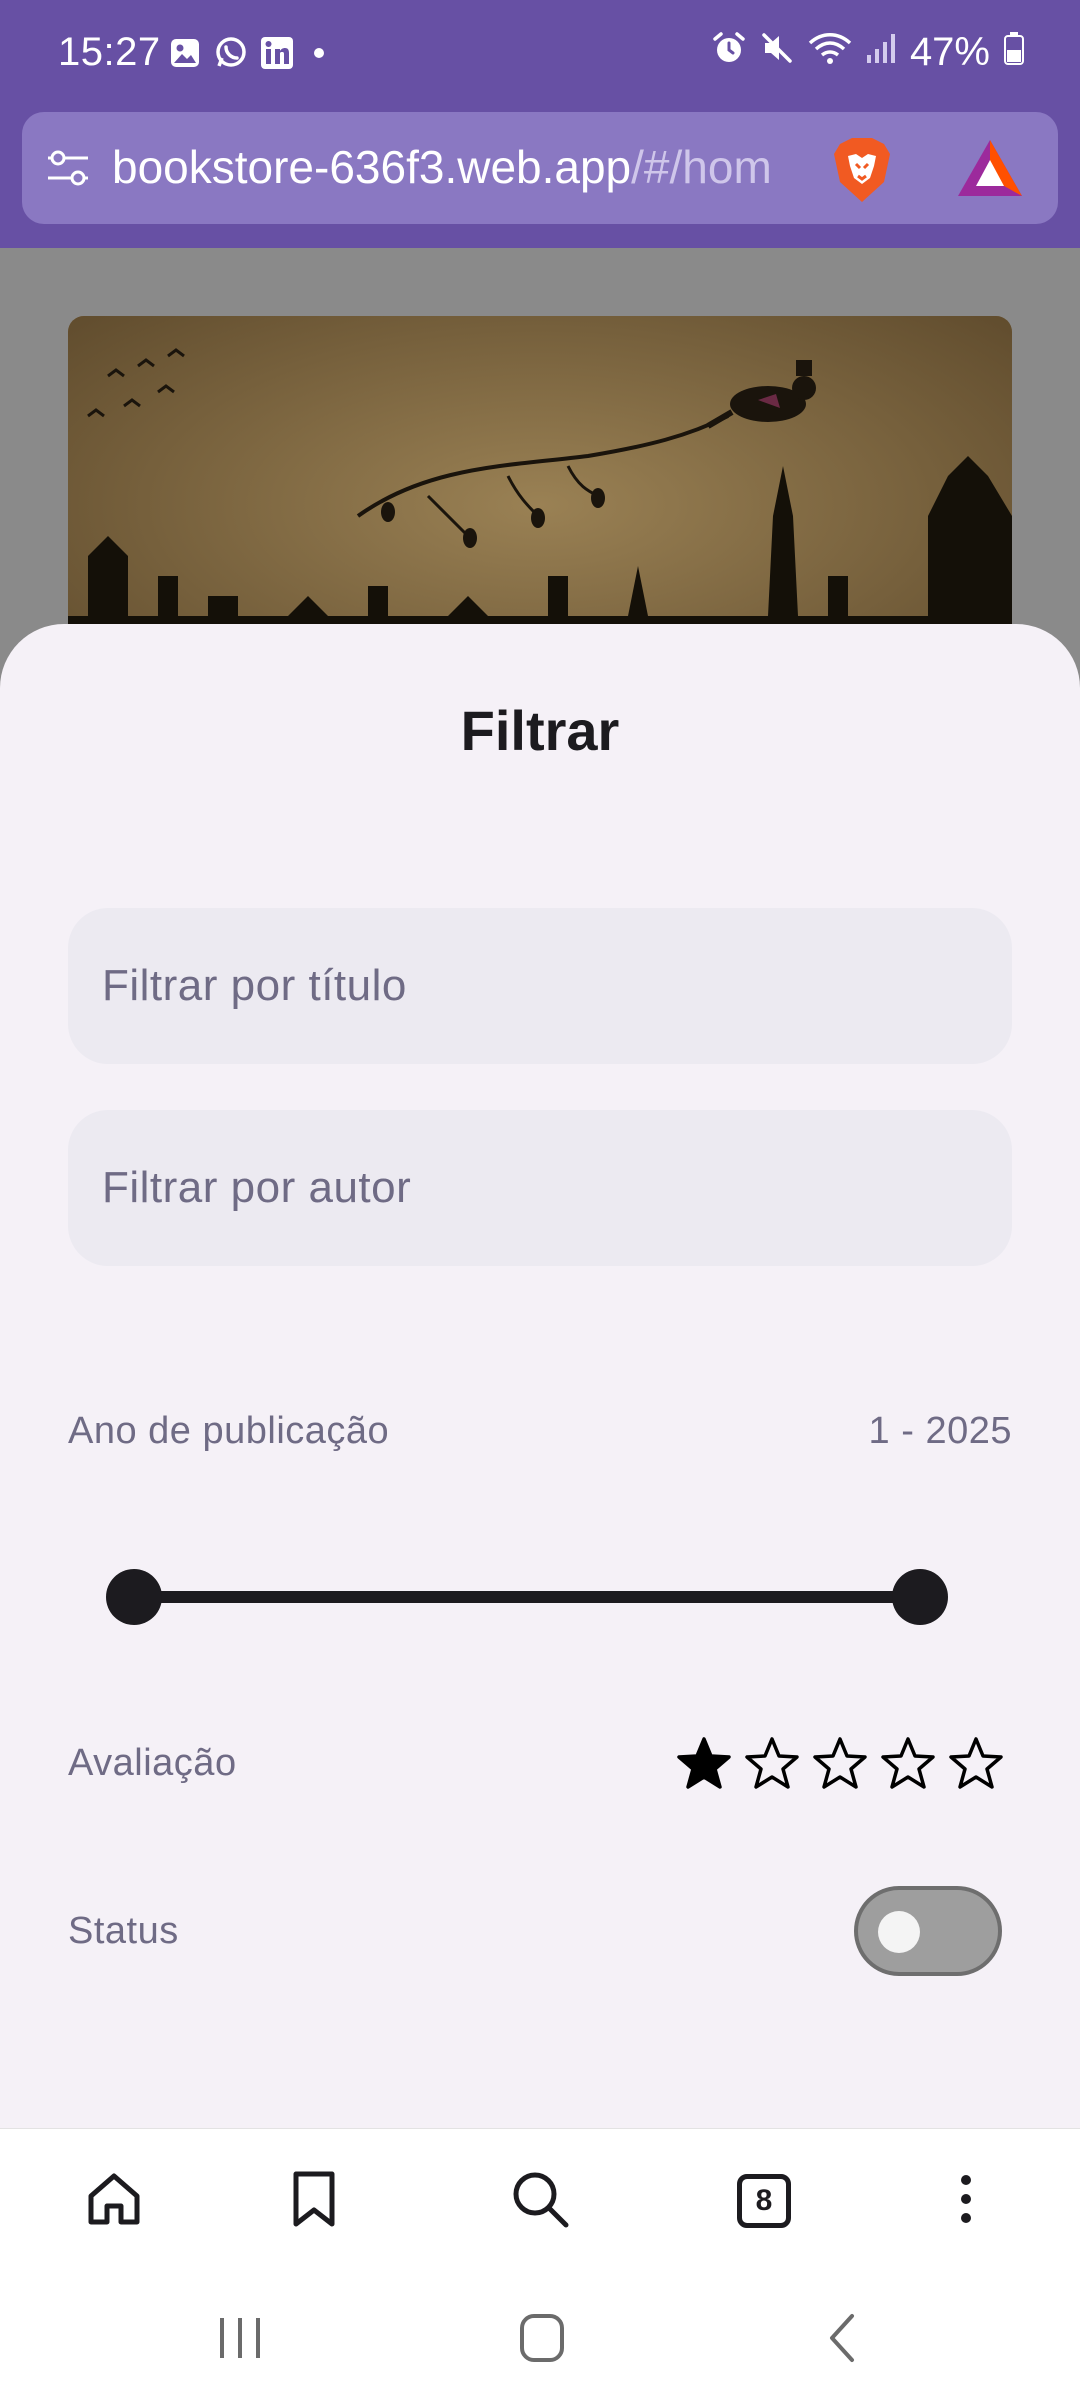 This screenshot has height=2400, width=1080. What do you see at coordinates (862, 170) in the screenshot?
I see `brave-shields-icon` at bounding box center [862, 170].